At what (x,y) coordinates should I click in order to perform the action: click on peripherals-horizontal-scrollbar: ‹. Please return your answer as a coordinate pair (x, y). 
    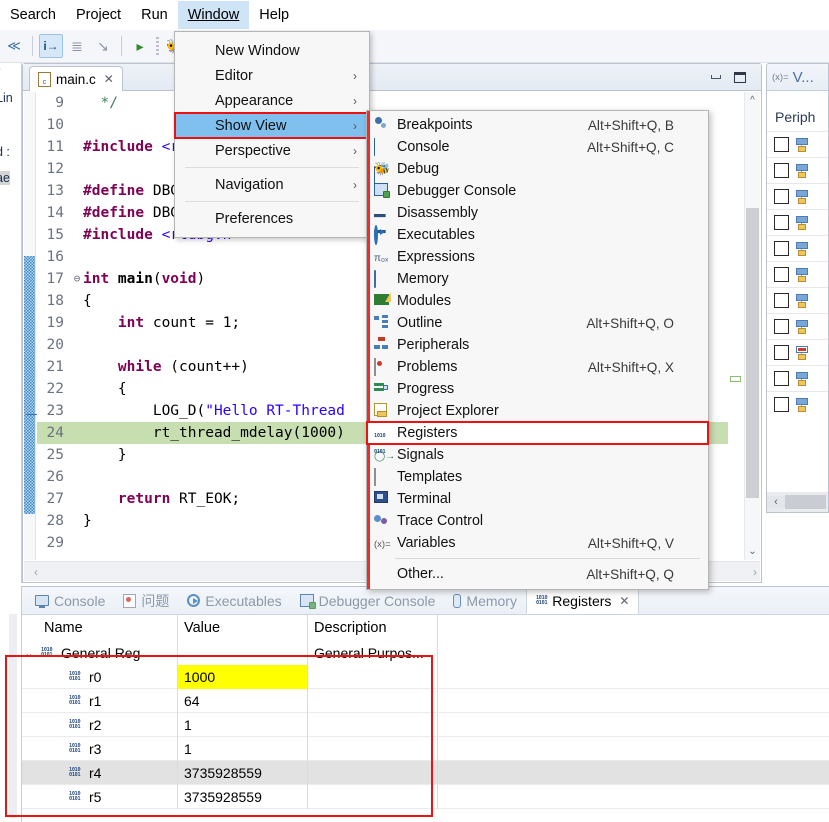
    Looking at the image, I should click on (797, 502).